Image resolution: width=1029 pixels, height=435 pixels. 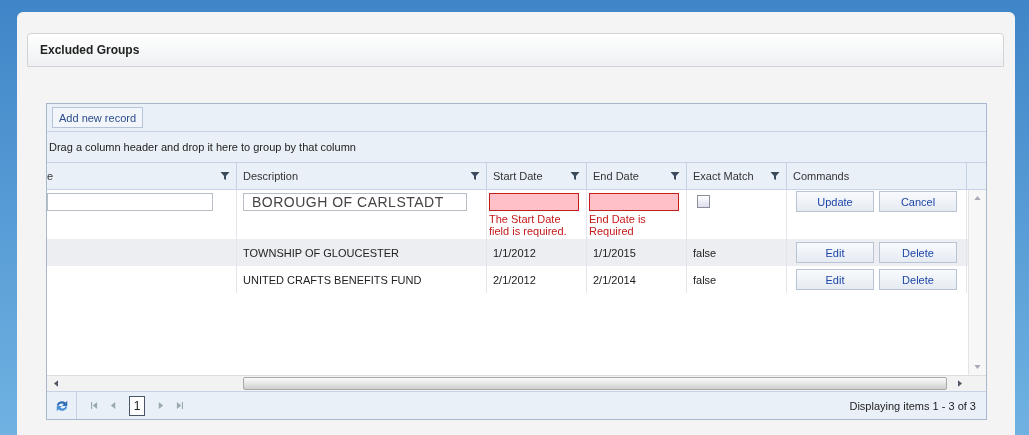 What do you see at coordinates (98, 117) in the screenshot?
I see `add-record-button: Add new record` at bounding box center [98, 117].